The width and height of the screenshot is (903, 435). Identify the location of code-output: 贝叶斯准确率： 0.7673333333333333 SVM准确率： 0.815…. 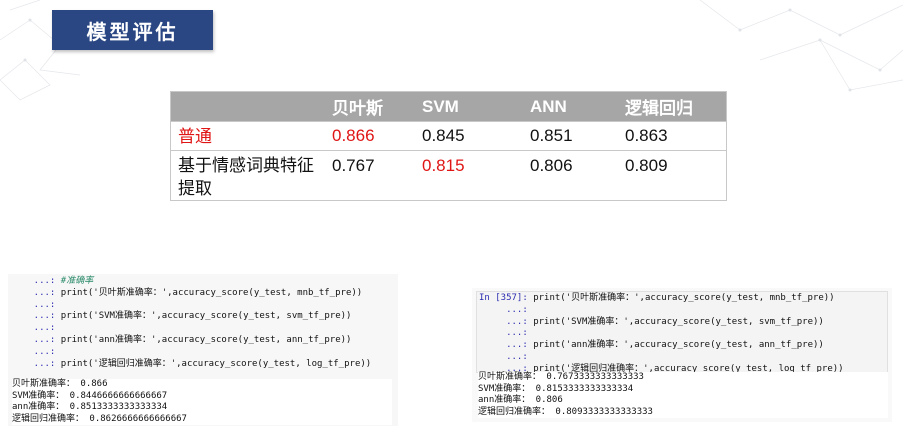
(683, 395).